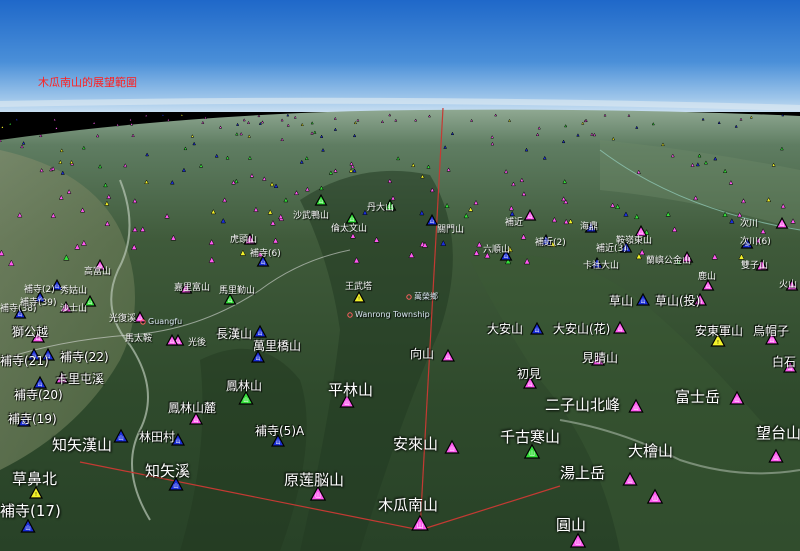 The width and height of the screenshot is (800, 551). Describe the element at coordinates (32, 419) in the screenshot. I see `peak-label: 補寺(19)` at that location.